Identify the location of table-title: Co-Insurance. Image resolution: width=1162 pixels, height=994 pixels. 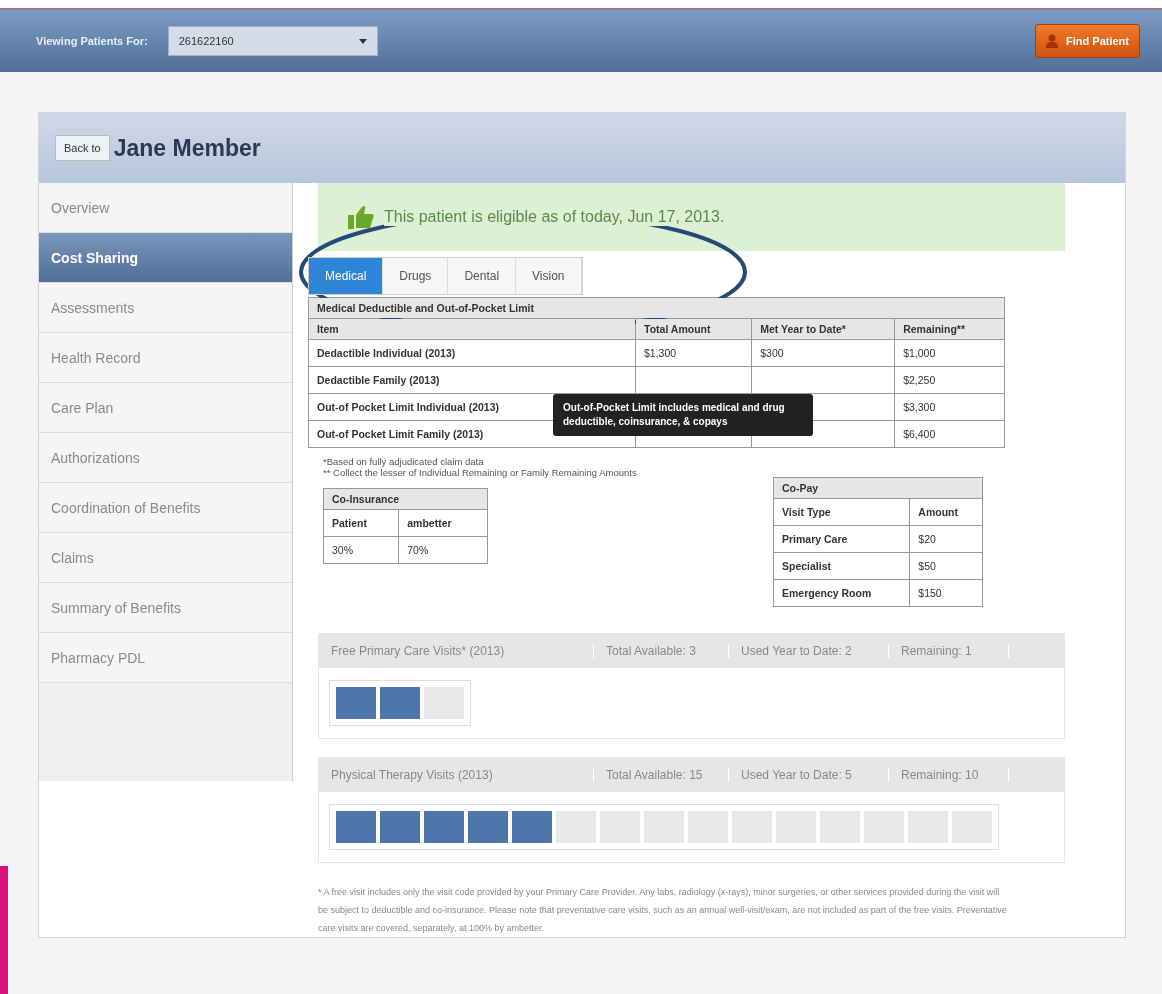
(405, 499).